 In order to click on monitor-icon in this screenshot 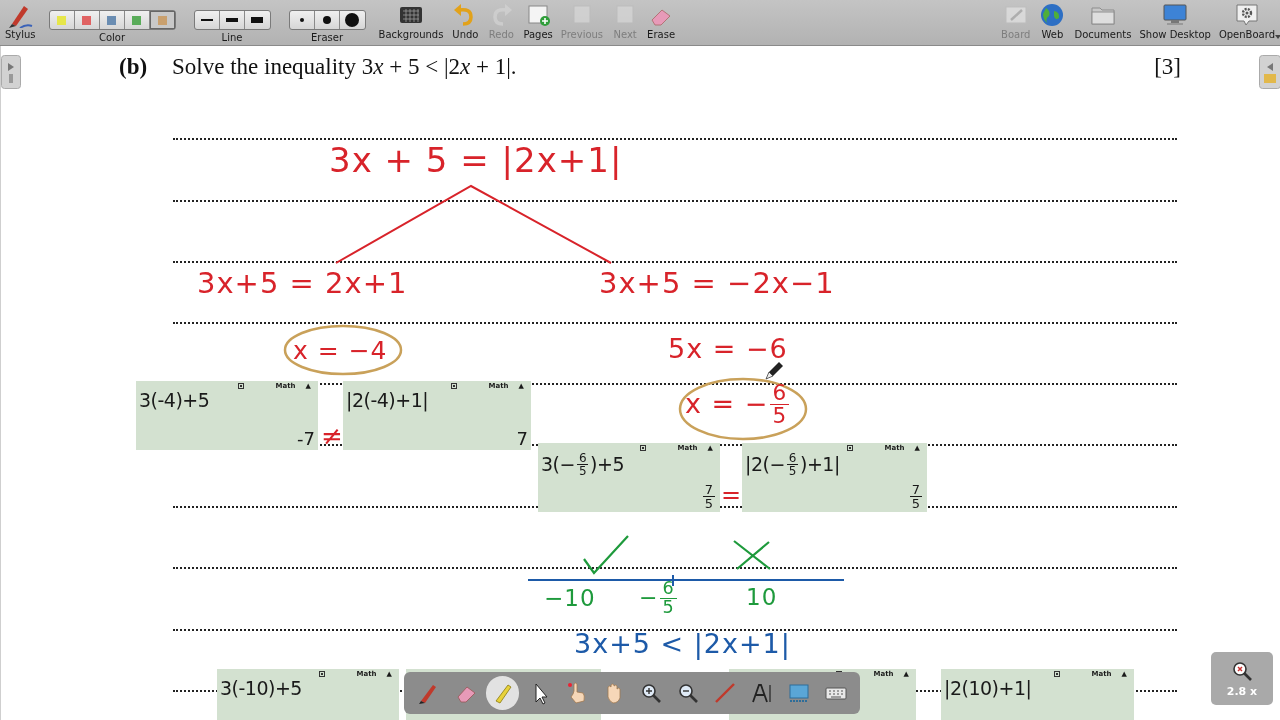, I will do `click(1175, 15)`.